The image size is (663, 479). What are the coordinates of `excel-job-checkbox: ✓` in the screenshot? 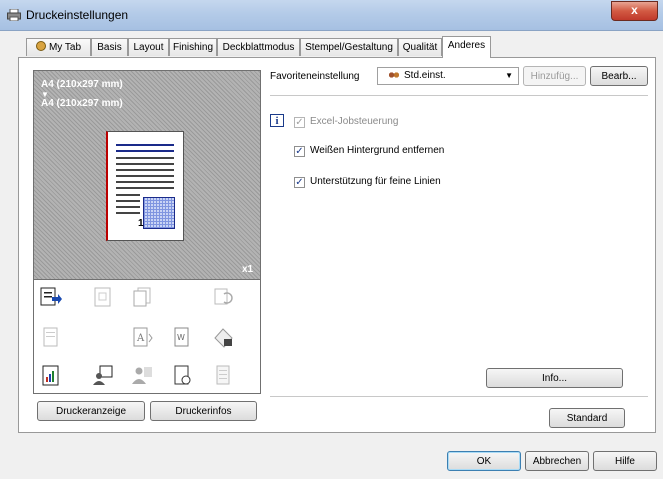 It's located at (299, 122).